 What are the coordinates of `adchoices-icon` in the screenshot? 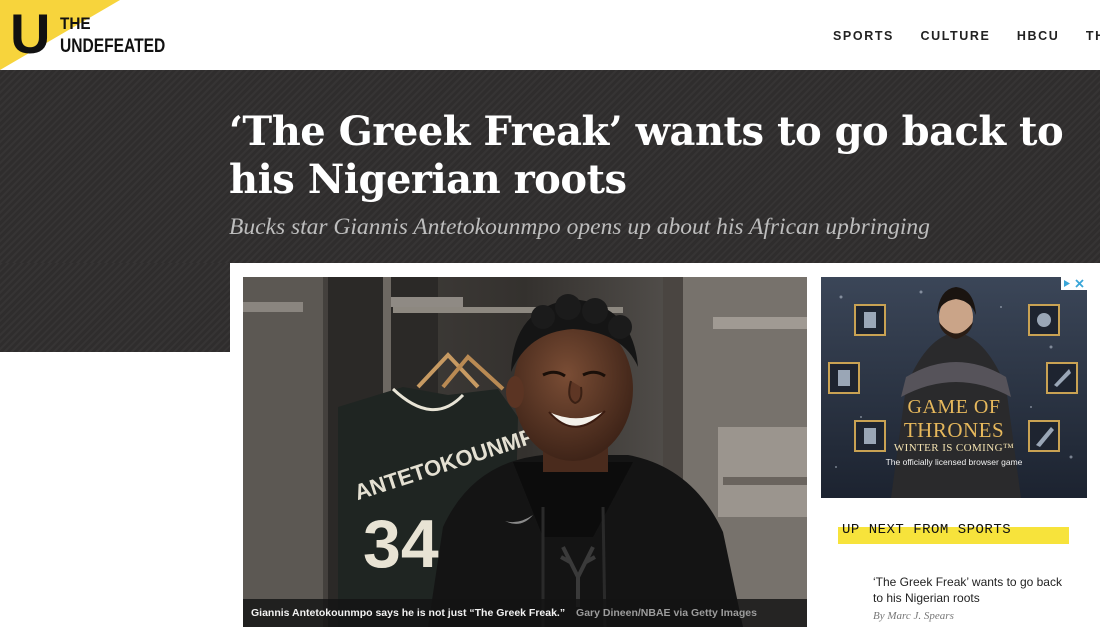 It's located at (1074, 283).